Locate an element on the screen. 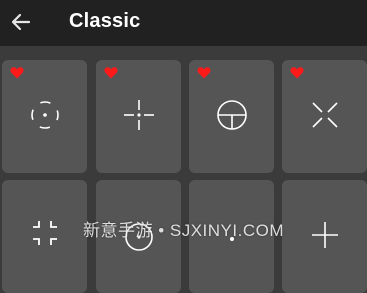 The width and height of the screenshot is (367, 293). x-crosshair-icon is located at coordinates (325, 115).